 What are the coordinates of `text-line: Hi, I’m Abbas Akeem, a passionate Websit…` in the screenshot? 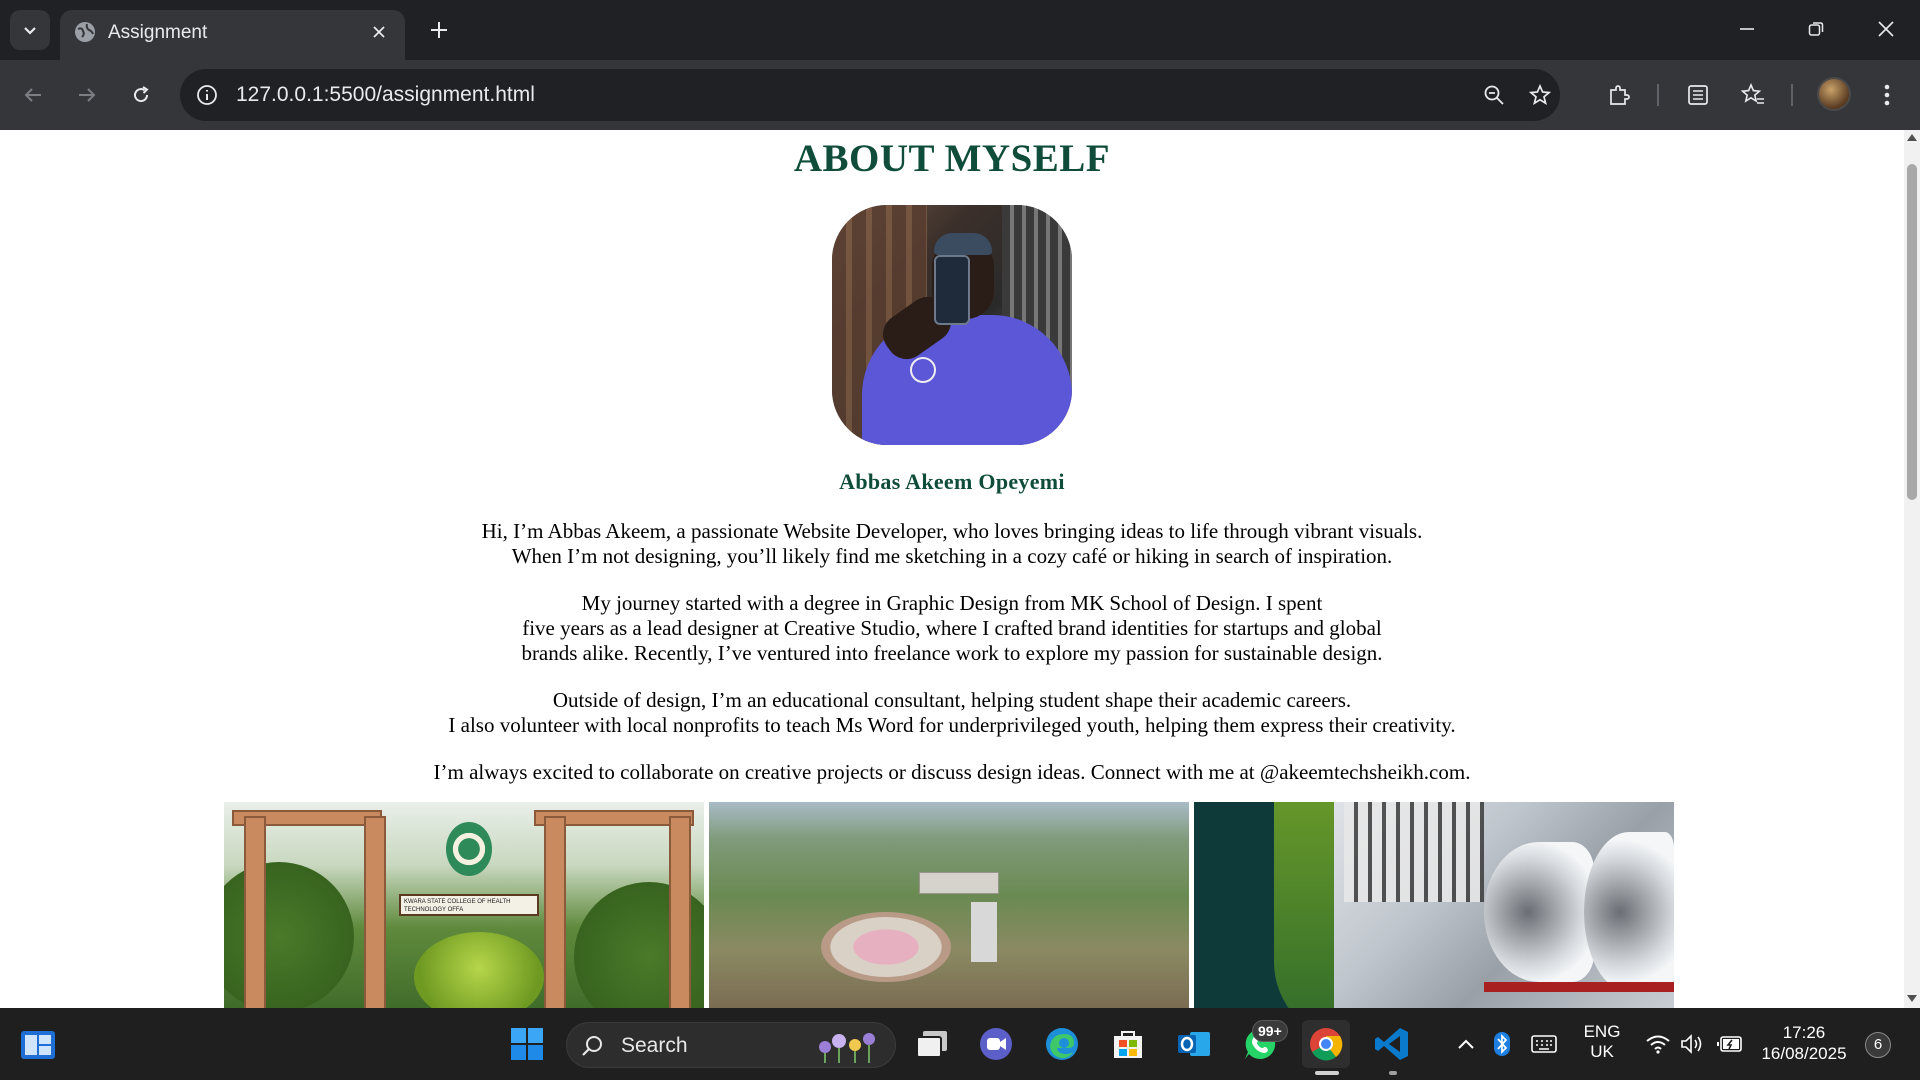 It's located at (952, 531).